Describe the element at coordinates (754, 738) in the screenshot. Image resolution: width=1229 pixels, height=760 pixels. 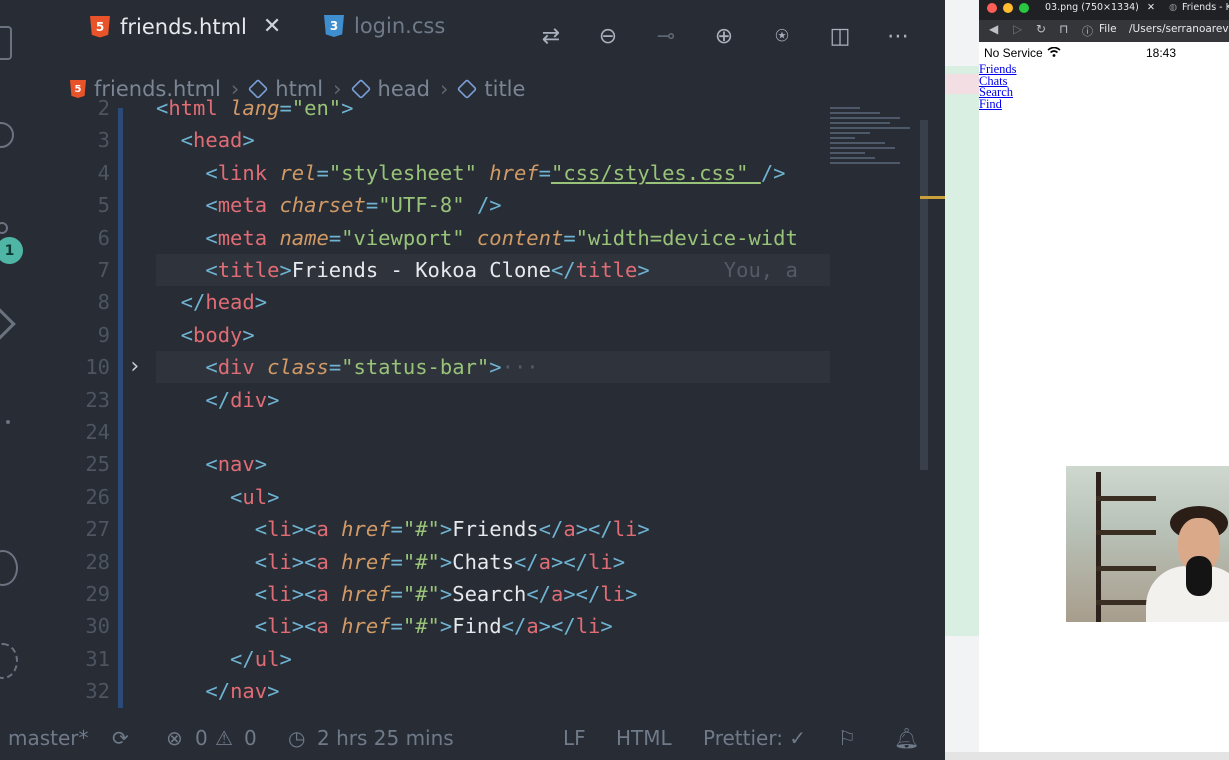
I see `prettier-status: Prettier: ✓` at that location.